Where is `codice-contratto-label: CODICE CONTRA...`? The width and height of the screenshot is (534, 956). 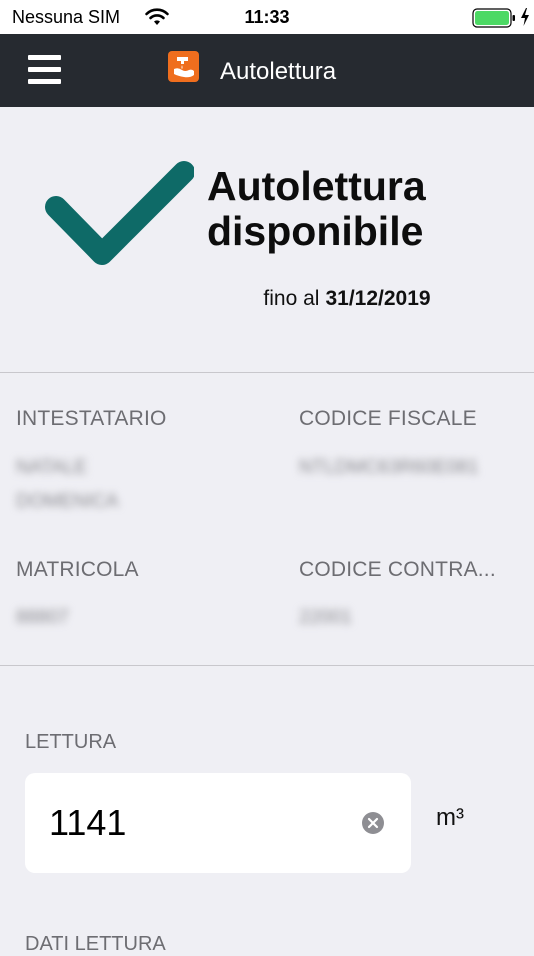
codice-contratto-label: CODICE CONTRA... is located at coordinates (397, 569).